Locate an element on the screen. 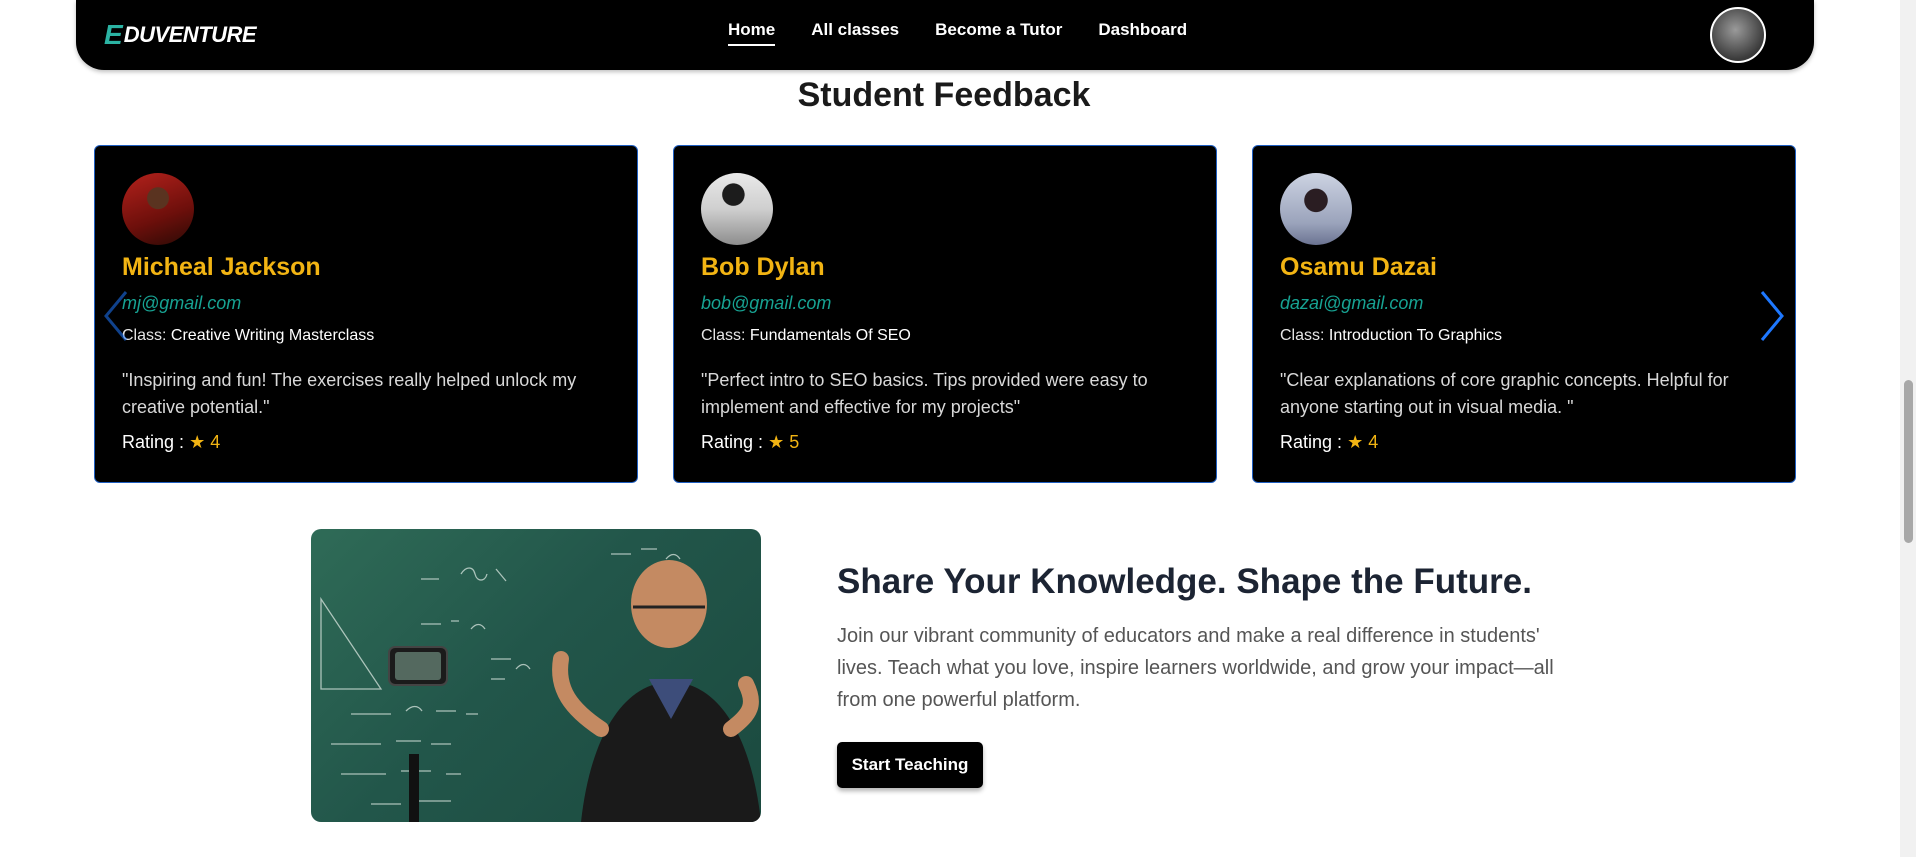  class-name: Introduction To Graphics is located at coordinates (1415, 335).